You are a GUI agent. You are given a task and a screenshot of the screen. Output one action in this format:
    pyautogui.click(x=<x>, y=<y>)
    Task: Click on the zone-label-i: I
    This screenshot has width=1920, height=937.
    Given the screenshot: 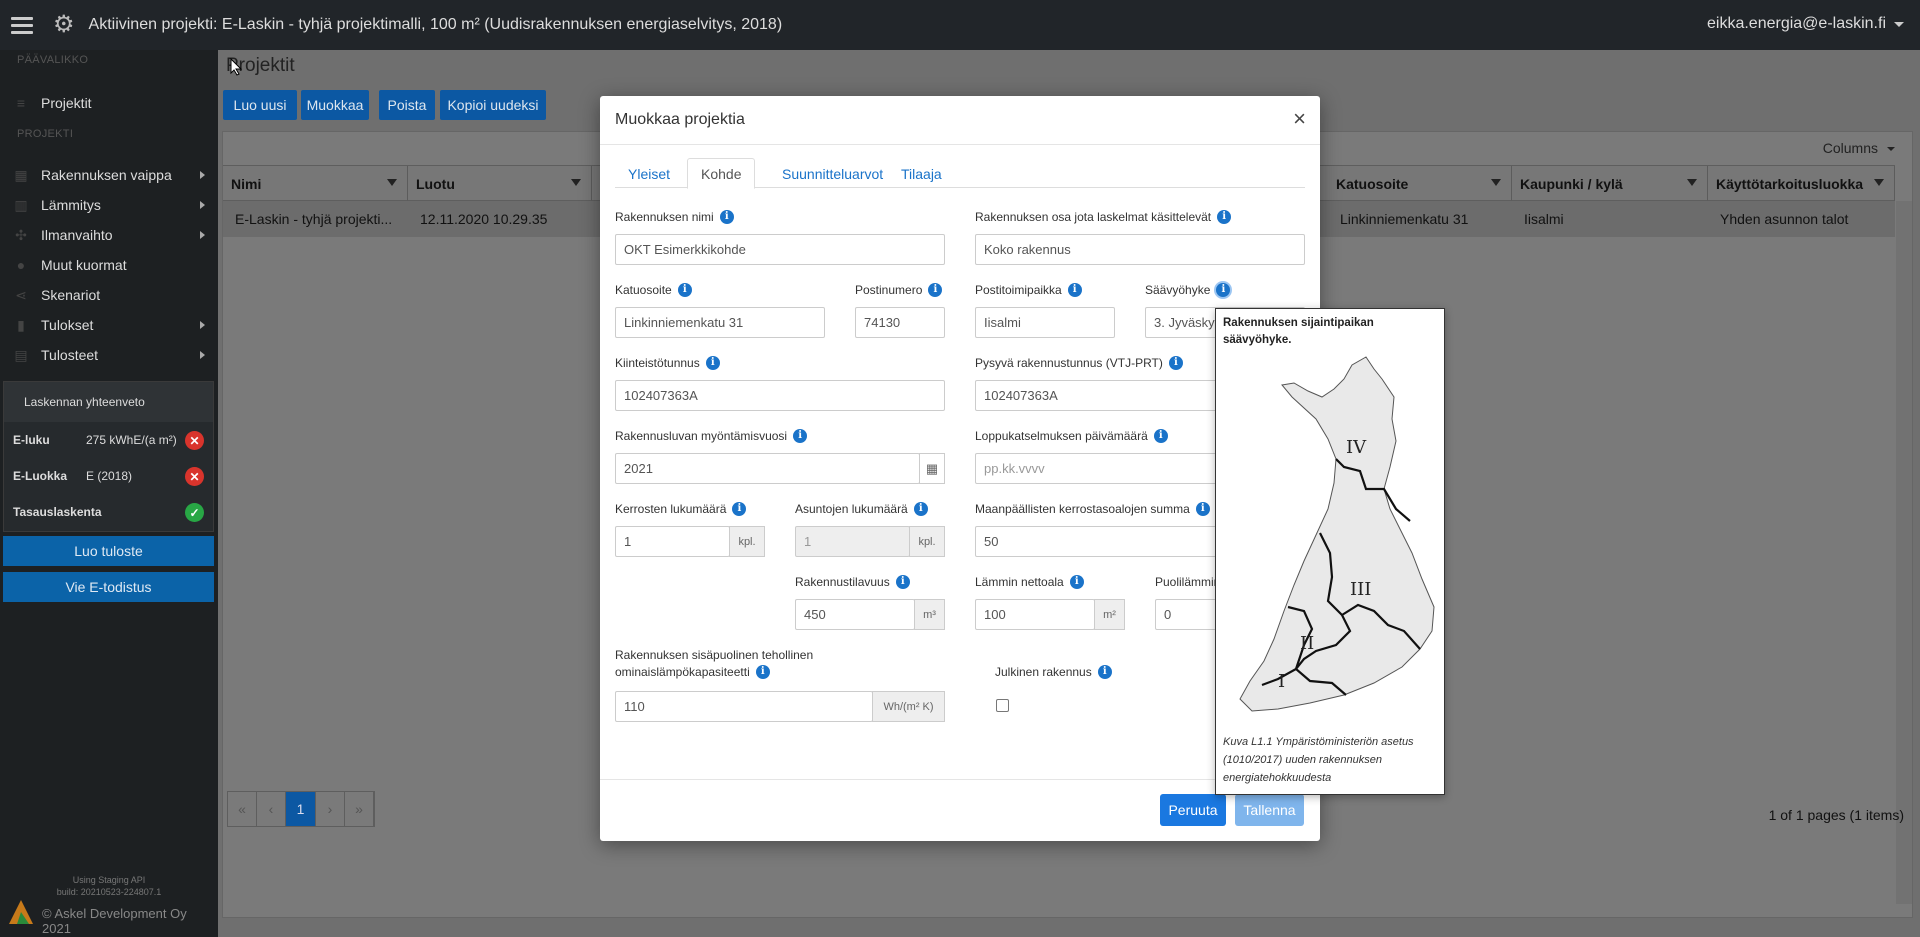 What is the action you would take?
    pyautogui.click(x=1281, y=681)
    